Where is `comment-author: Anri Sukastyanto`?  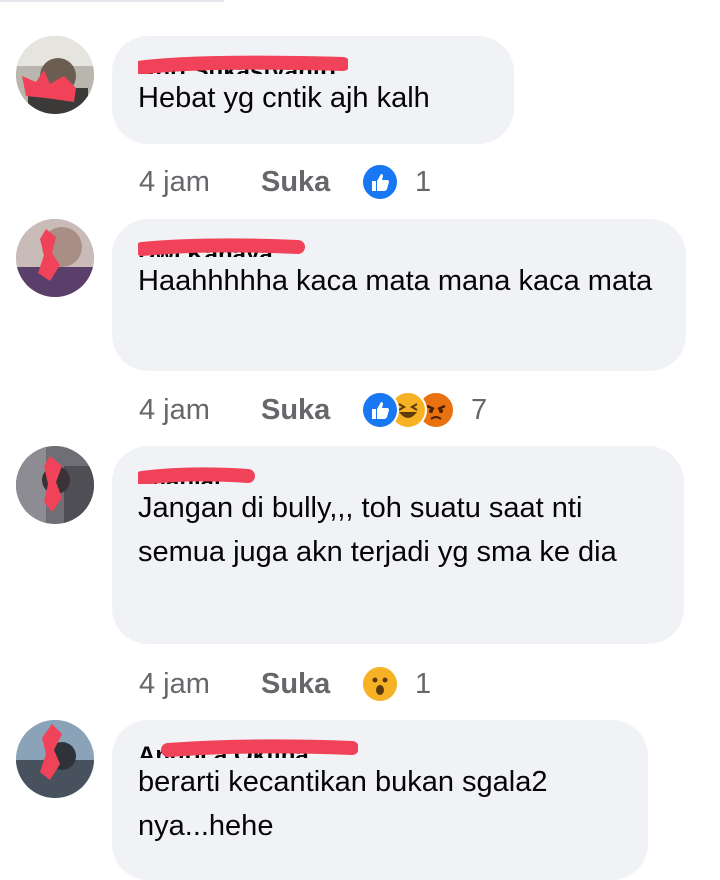
comment-author: Anri Sukastyanto is located at coordinates (312, 64).